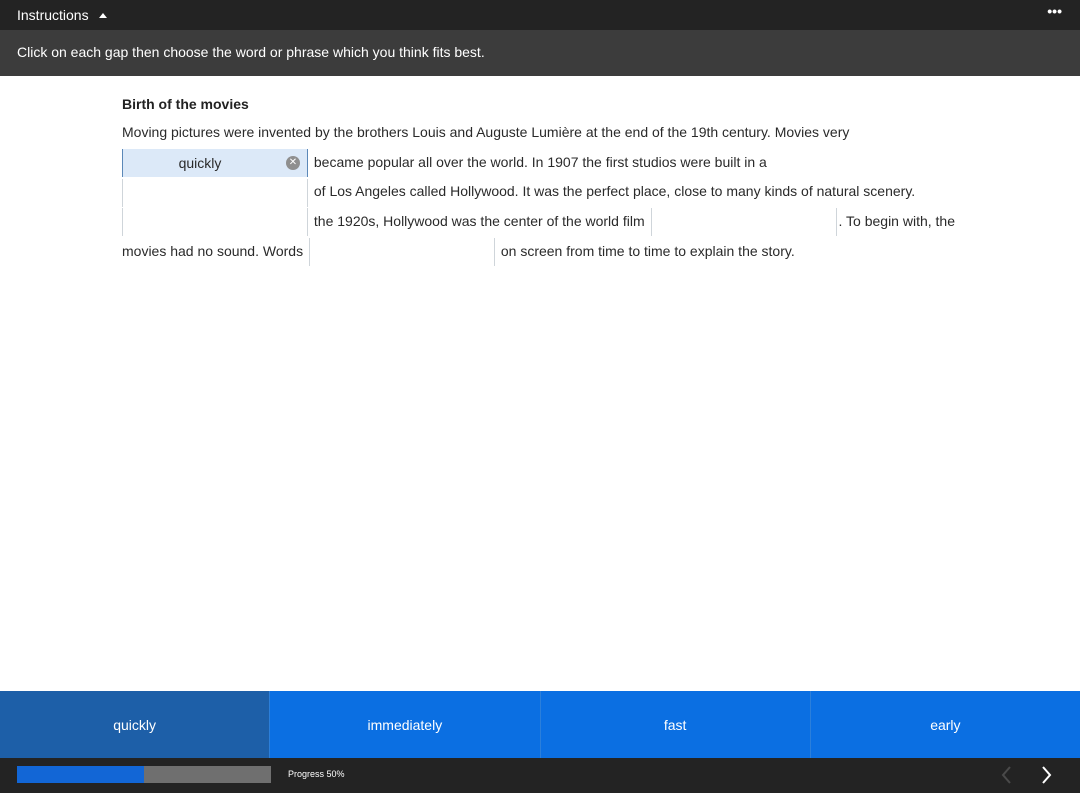 Image resolution: width=1080 pixels, height=793 pixels. Describe the element at coordinates (102, 15) in the screenshot. I see `caret-up-icon` at that location.